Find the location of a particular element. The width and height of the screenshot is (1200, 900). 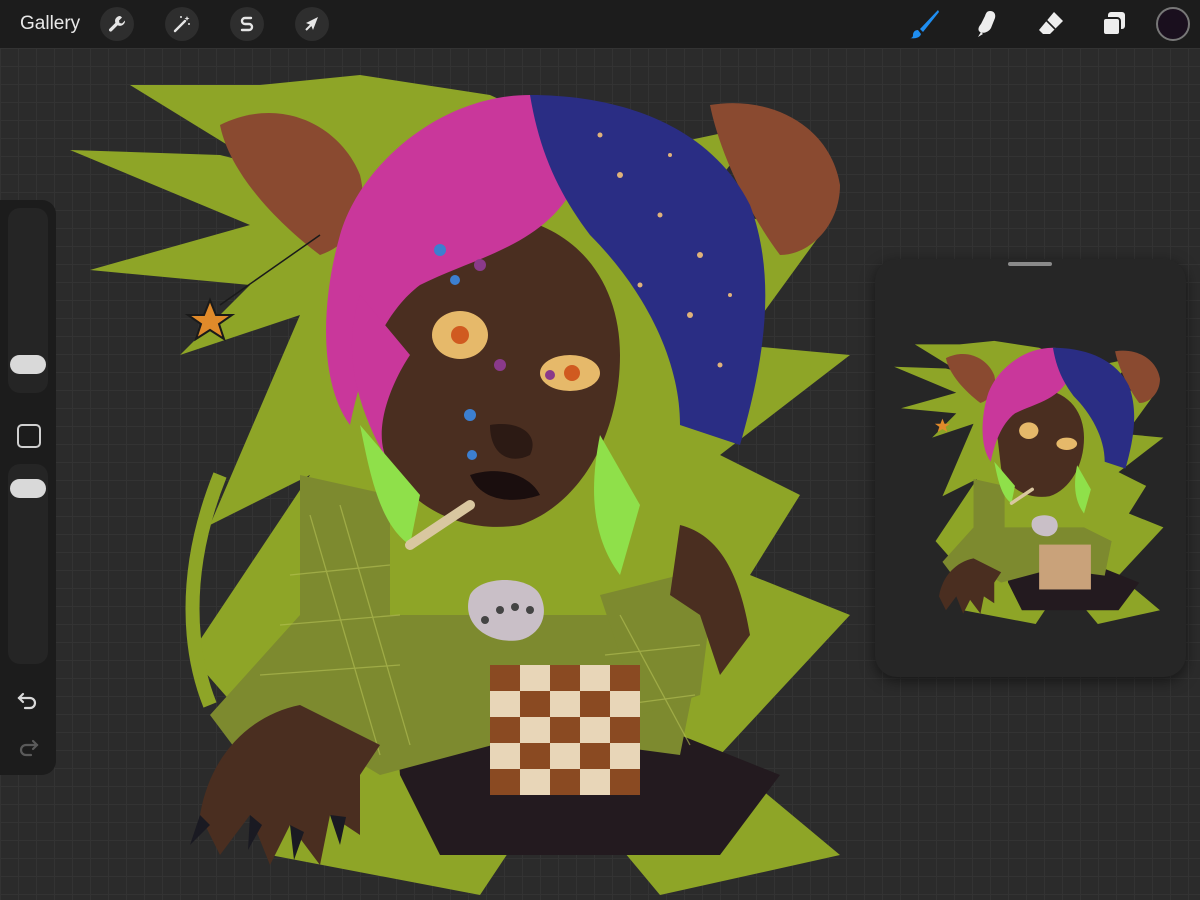

reference-window is located at coordinates (1030, 468).